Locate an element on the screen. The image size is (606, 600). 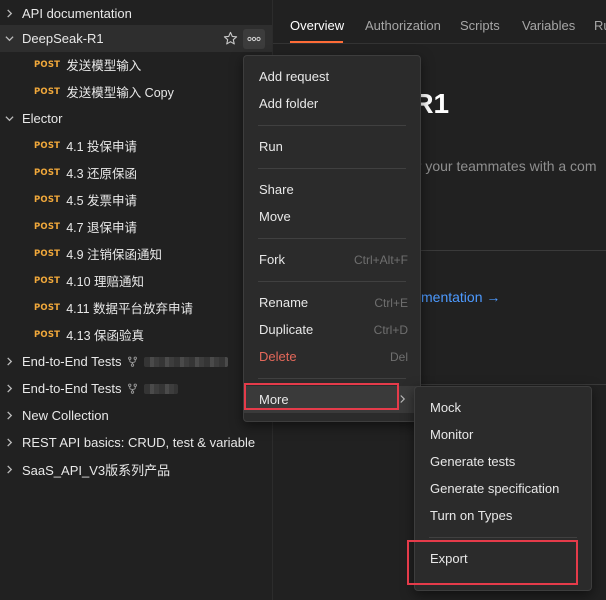
tab-variables: Variables is located at coordinates (548, 25).